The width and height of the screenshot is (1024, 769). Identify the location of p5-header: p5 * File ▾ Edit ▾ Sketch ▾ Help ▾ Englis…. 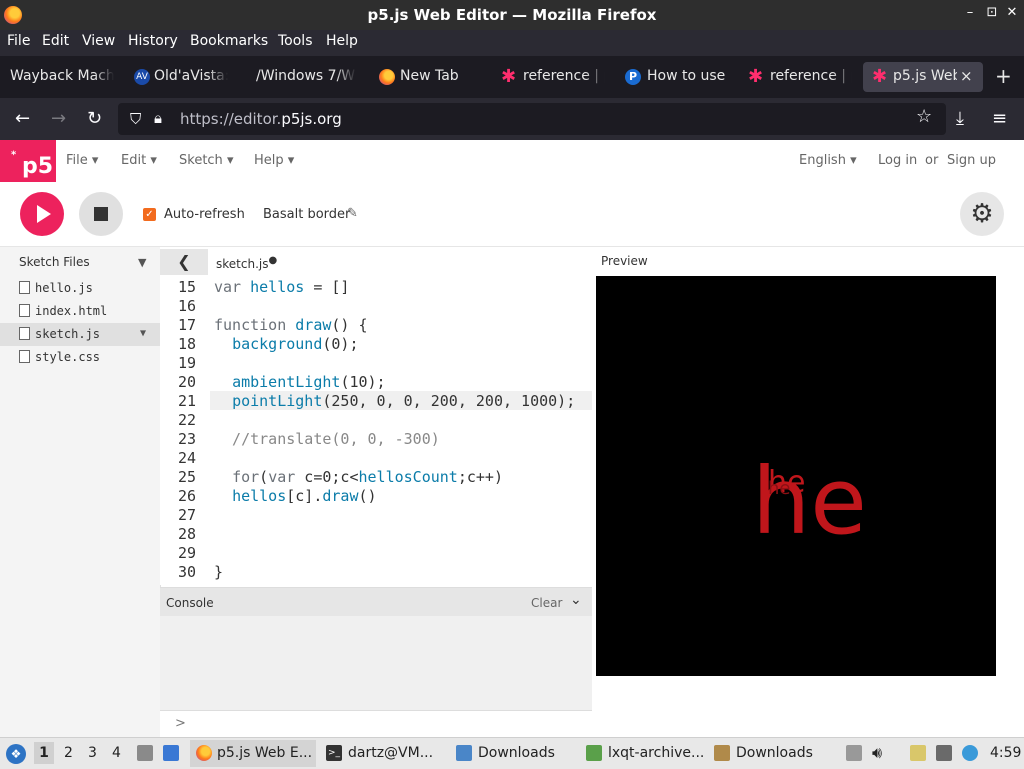
(512, 161).